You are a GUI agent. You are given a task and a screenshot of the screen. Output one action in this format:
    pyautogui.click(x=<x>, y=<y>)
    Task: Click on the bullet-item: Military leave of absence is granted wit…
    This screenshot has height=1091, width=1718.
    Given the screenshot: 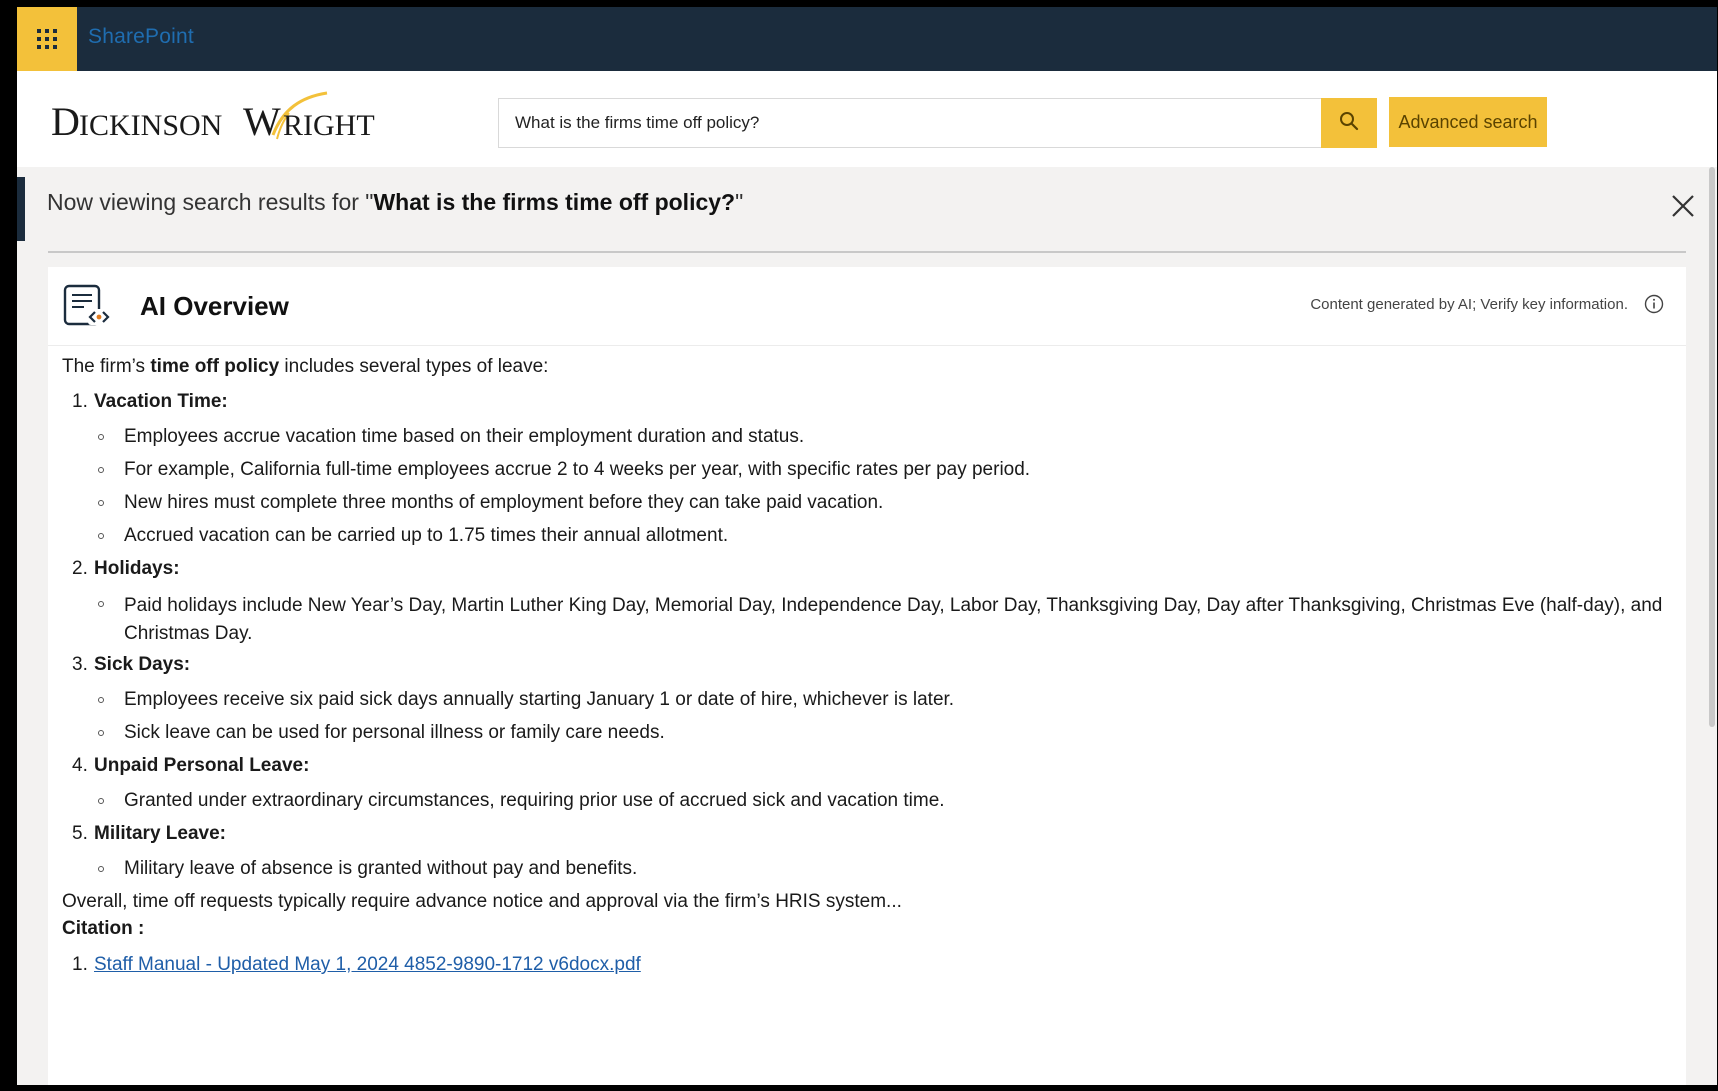 What is the action you would take?
    pyautogui.click(x=381, y=868)
    